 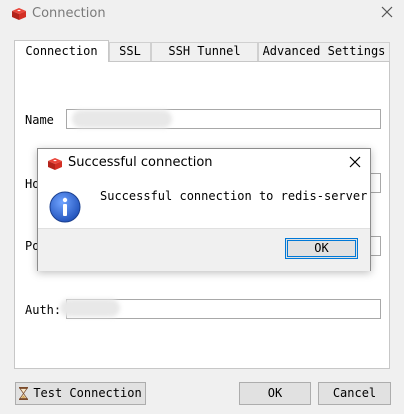 What do you see at coordinates (204, 249) in the screenshot?
I see `dialog-footer: OK` at bounding box center [204, 249].